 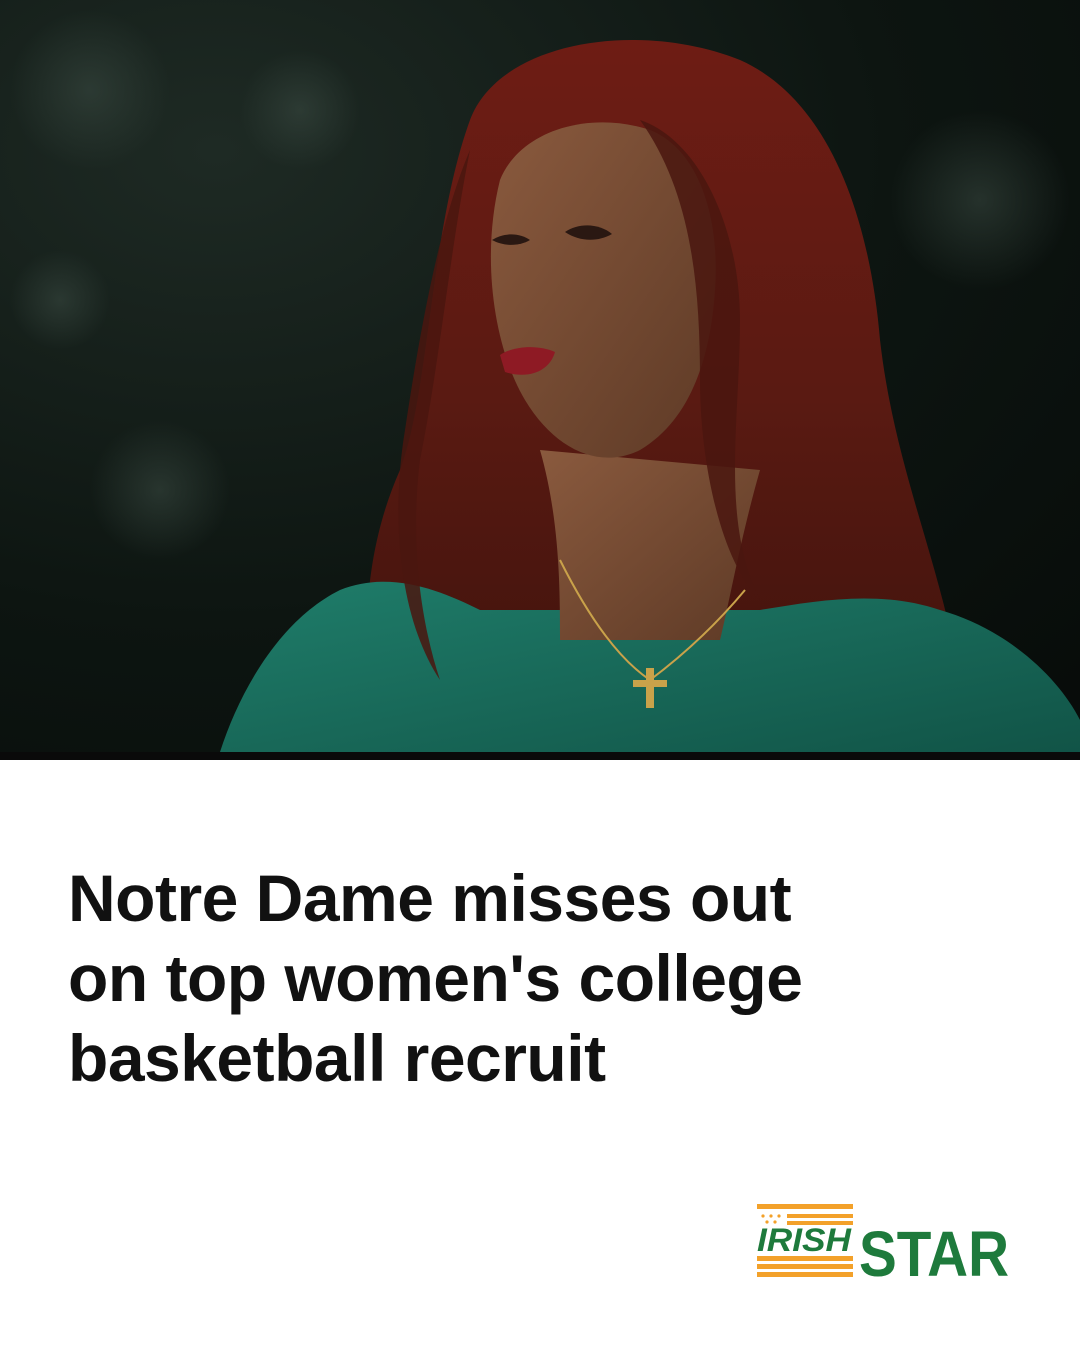 What do you see at coordinates (540, 756) in the screenshot?
I see `photo-divider` at bounding box center [540, 756].